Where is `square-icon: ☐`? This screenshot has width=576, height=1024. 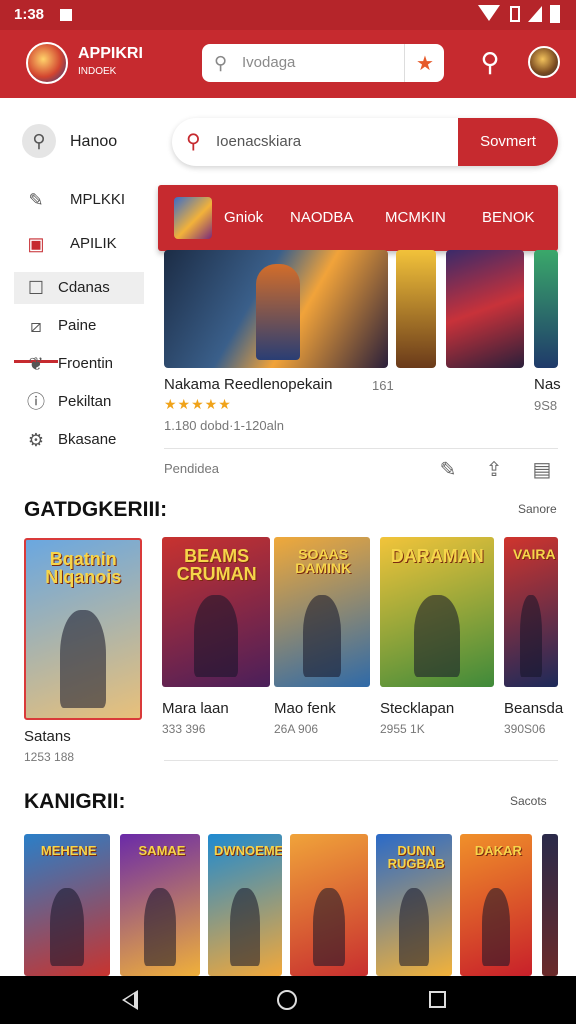
square-icon: ☐ is located at coordinates (36, 288).